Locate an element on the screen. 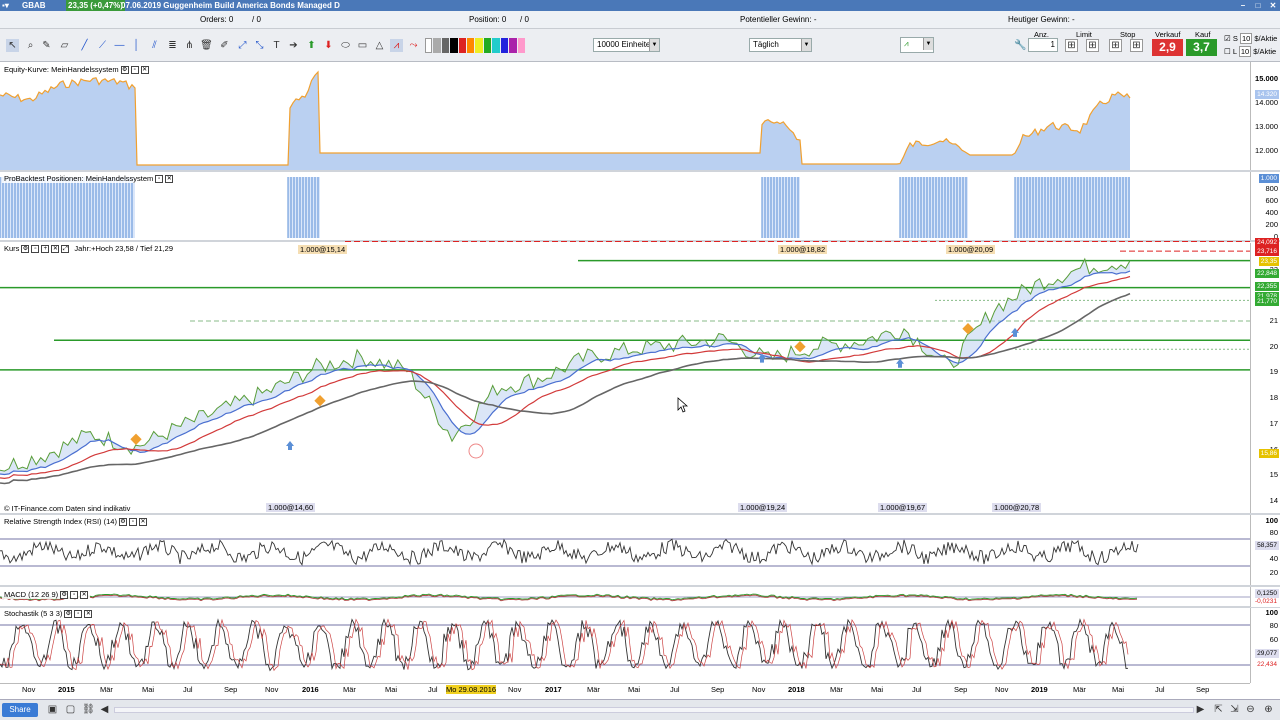 The height and width of the screenshot is (720, 1280). rsi-line is located at coordinates (569, 552).